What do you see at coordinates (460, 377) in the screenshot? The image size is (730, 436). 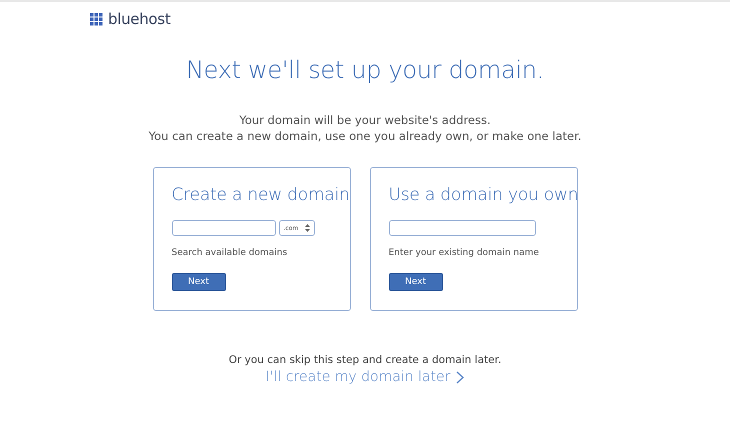 I see `chevron-right-icon` at bounding box center [460, 377].